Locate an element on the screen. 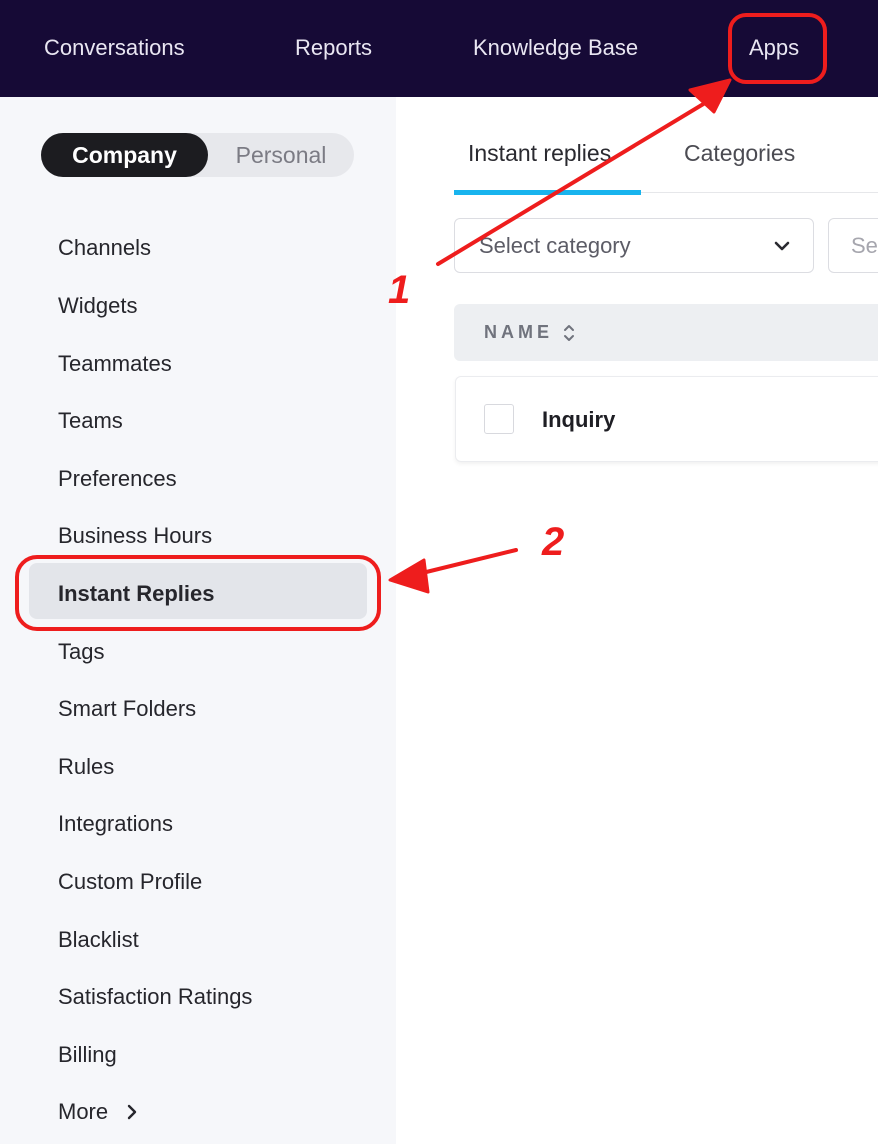 The height and width of the screenshot is (1144, 878). row-checkbox is located at coordinates (499, 419).